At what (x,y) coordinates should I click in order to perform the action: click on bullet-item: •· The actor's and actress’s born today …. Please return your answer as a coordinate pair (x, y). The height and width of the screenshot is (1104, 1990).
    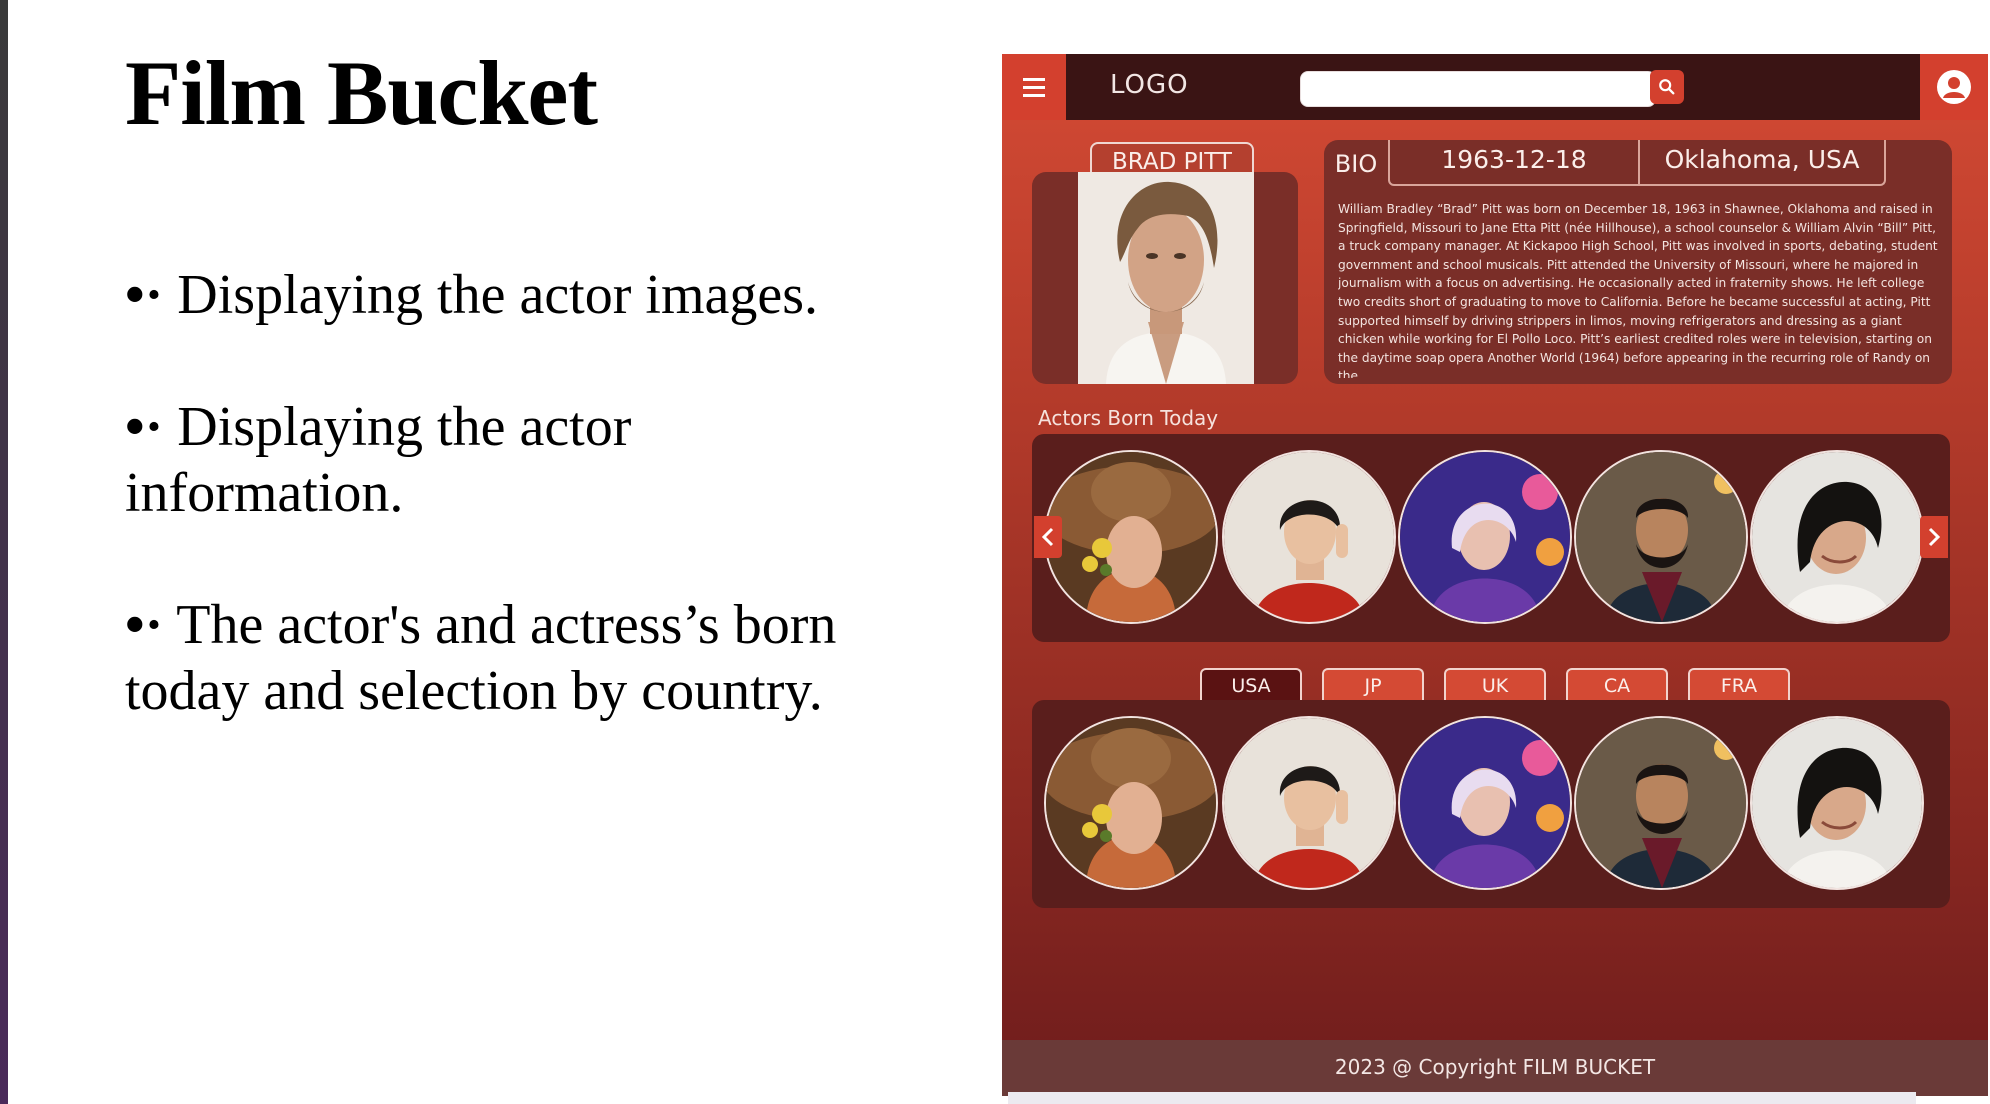
    Looking at the image, I should click on (515, 658).